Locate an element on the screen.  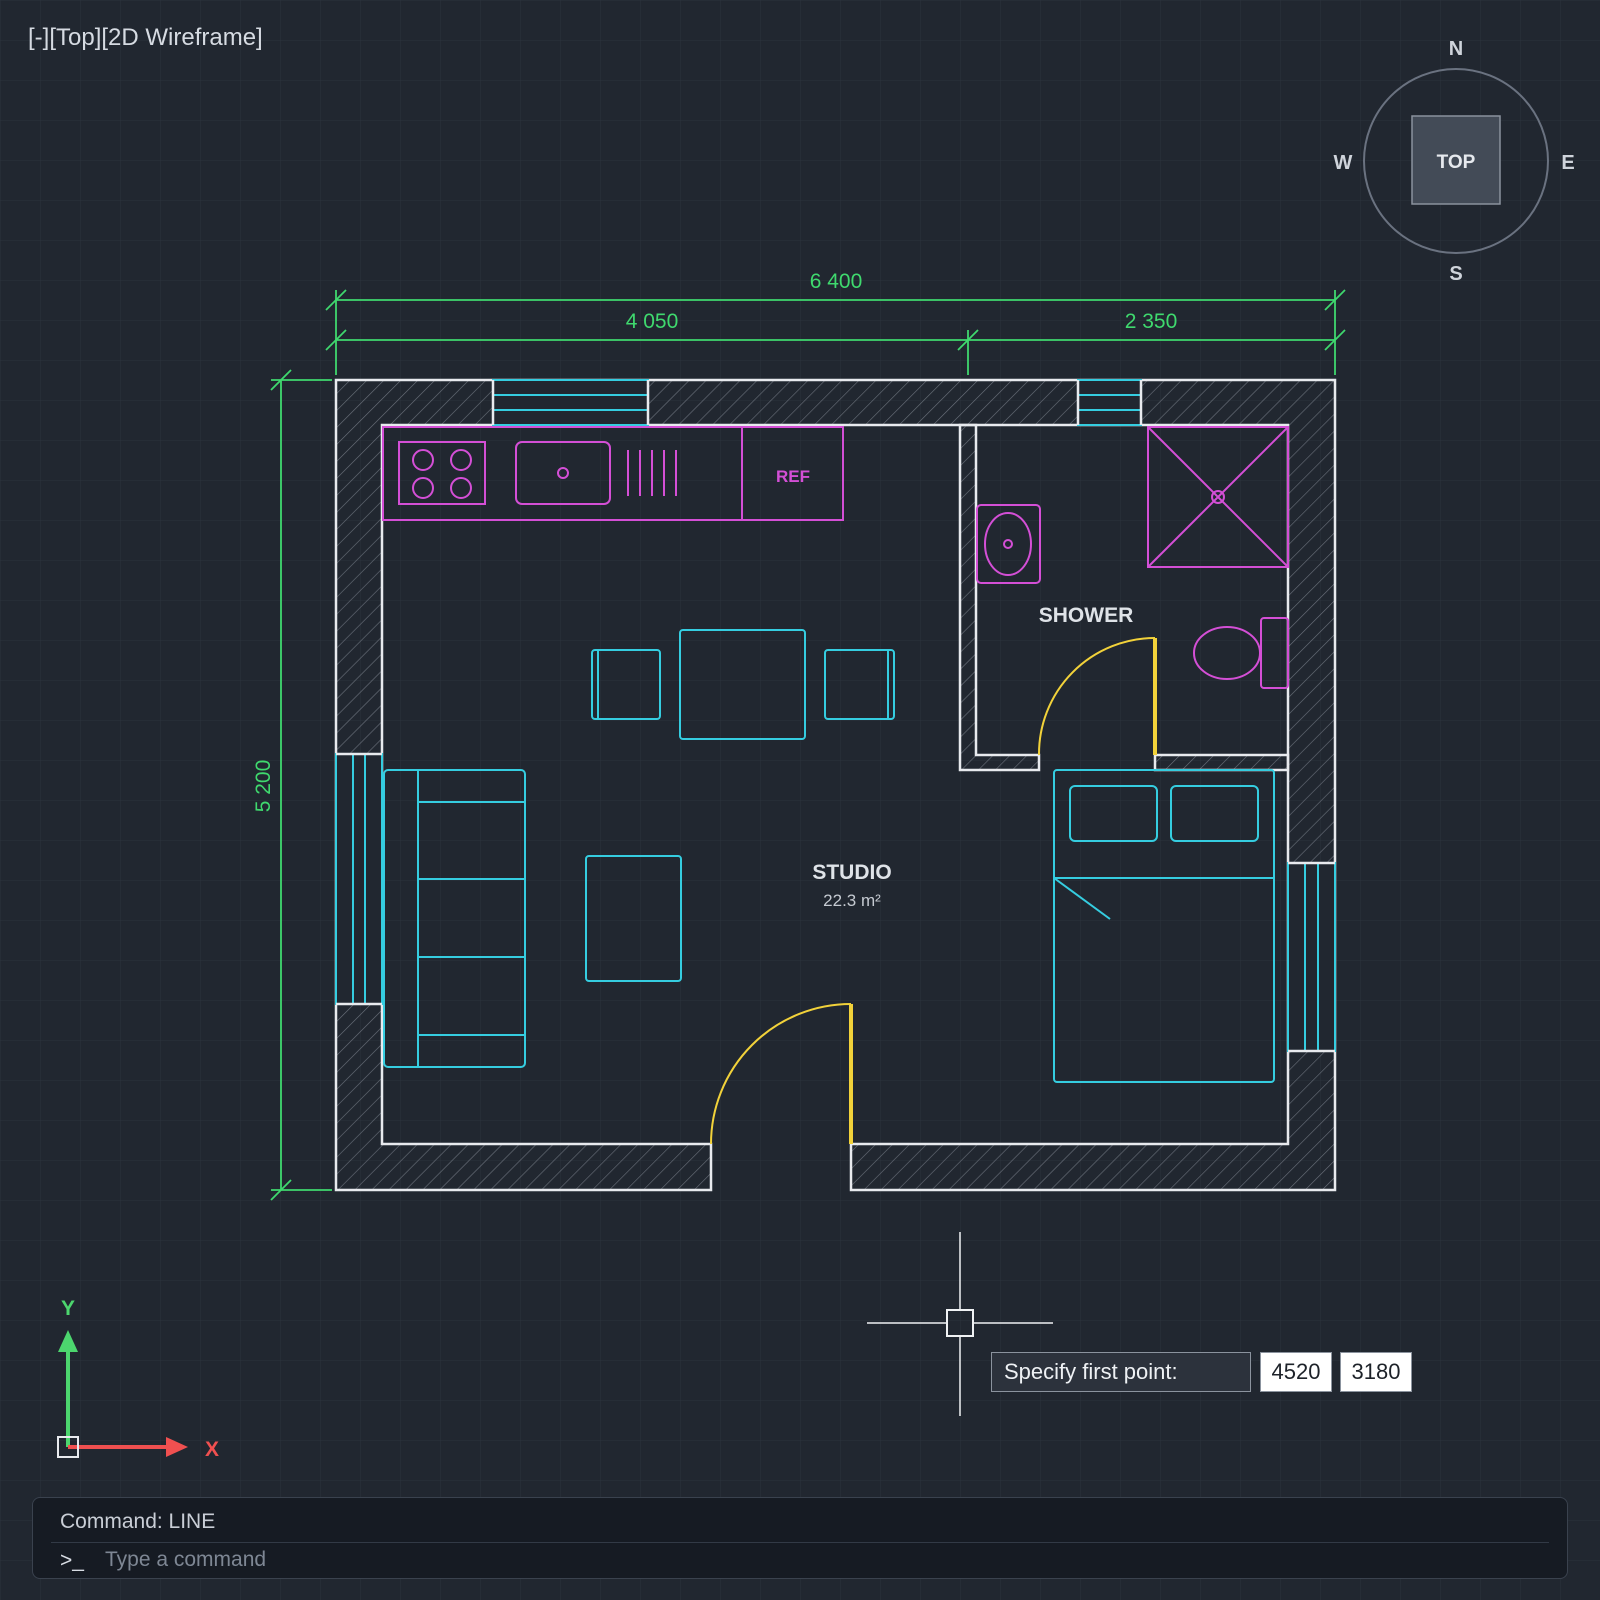
room-area-studio: 22.3 m² is located at coordinates (852, 900).